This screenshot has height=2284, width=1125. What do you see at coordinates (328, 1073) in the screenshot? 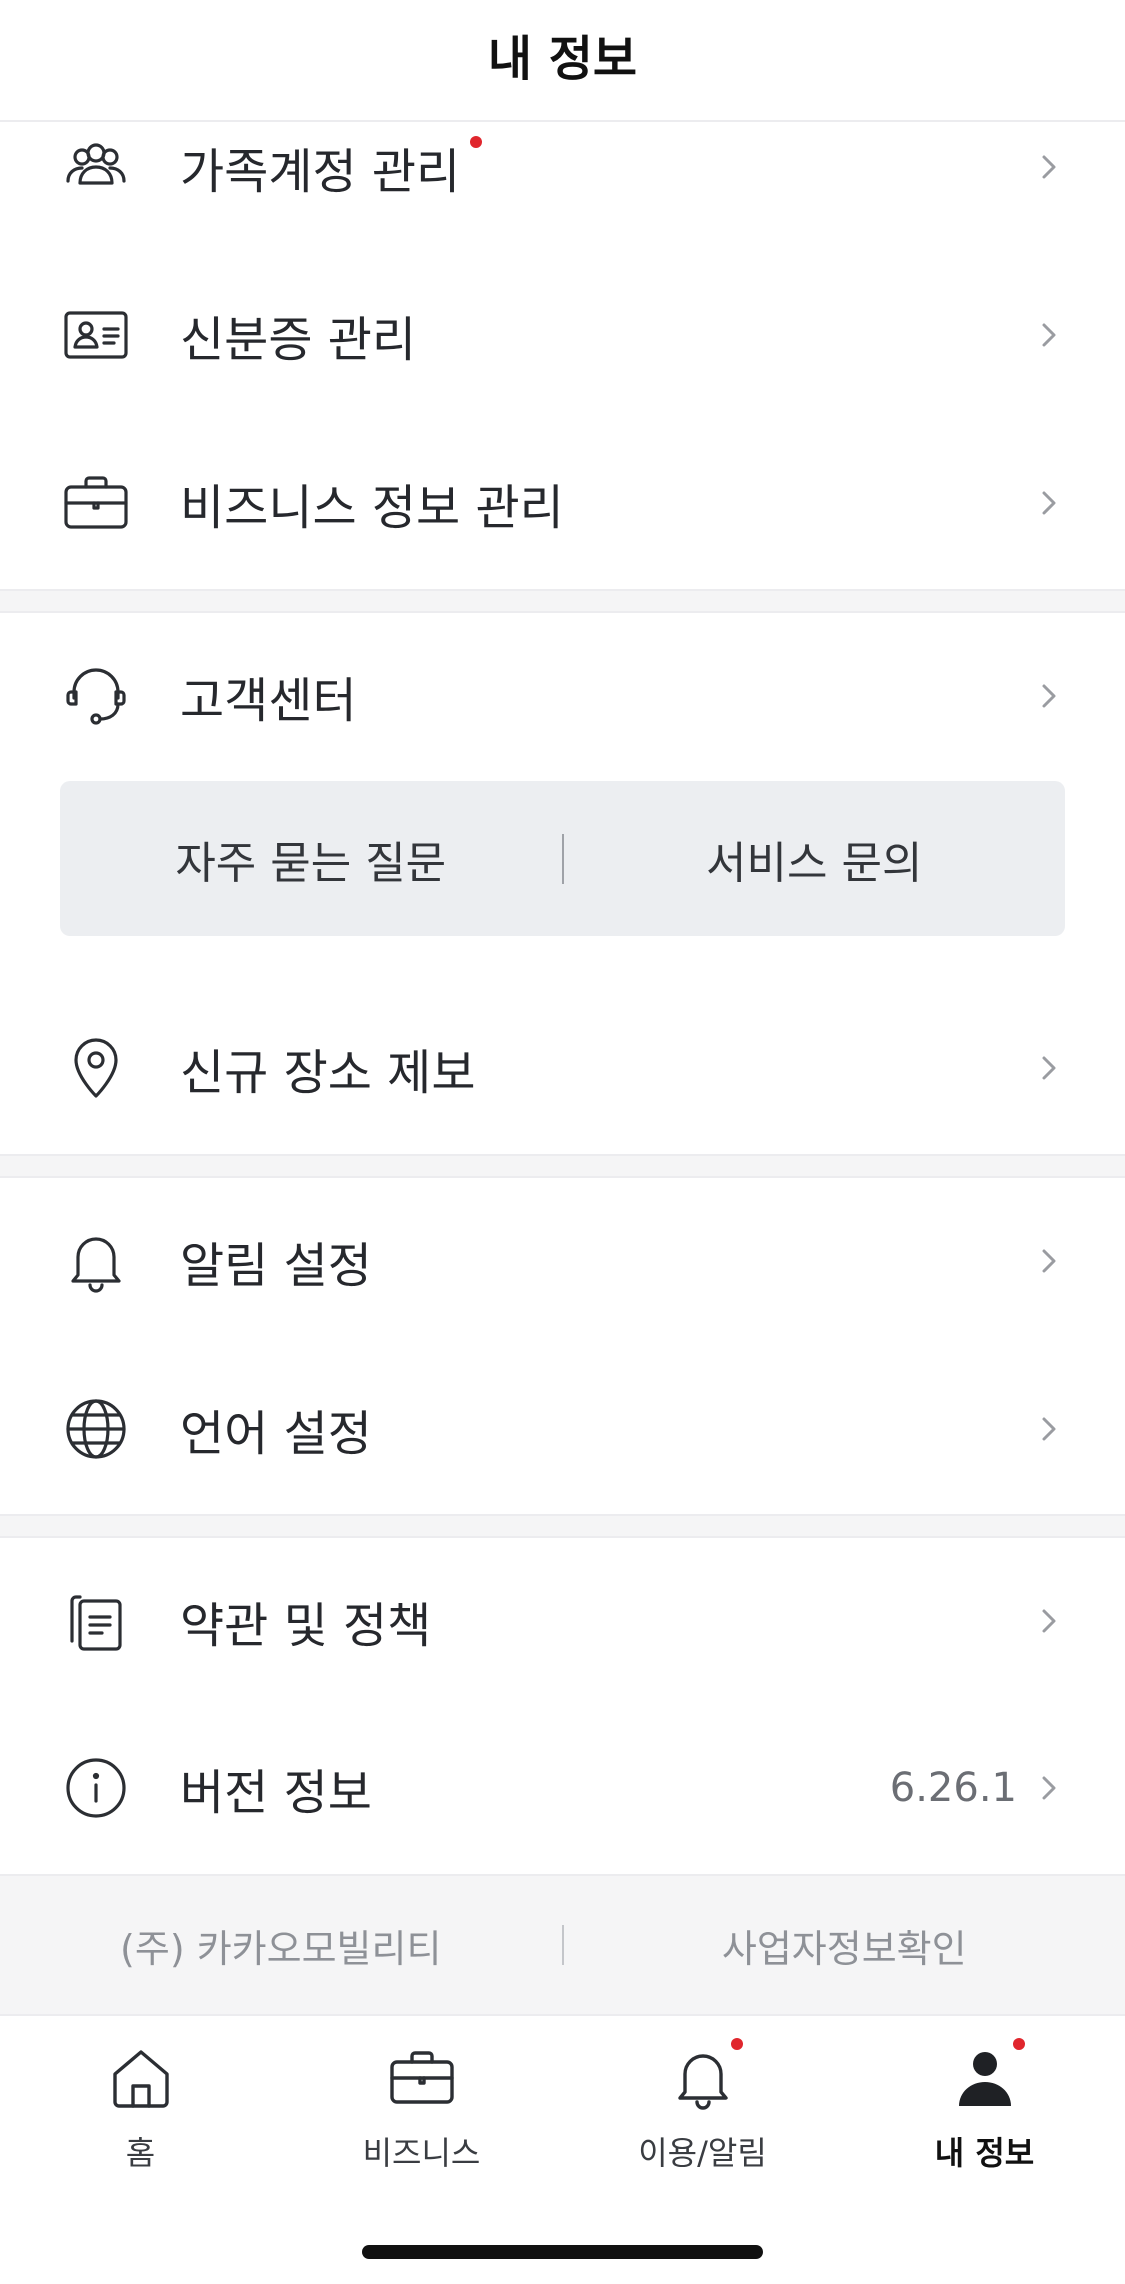
I see `menu-label-place-report: 신규 장소 제보` at bounding box center [328, 1073].